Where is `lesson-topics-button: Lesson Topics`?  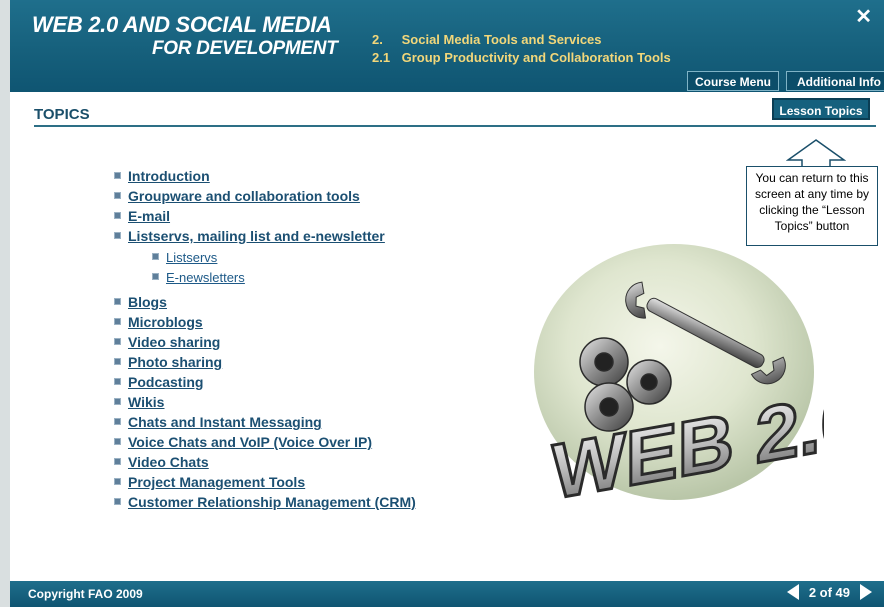 lesson-topics-button: Lesson Topics is located at coordinates (821, 109).